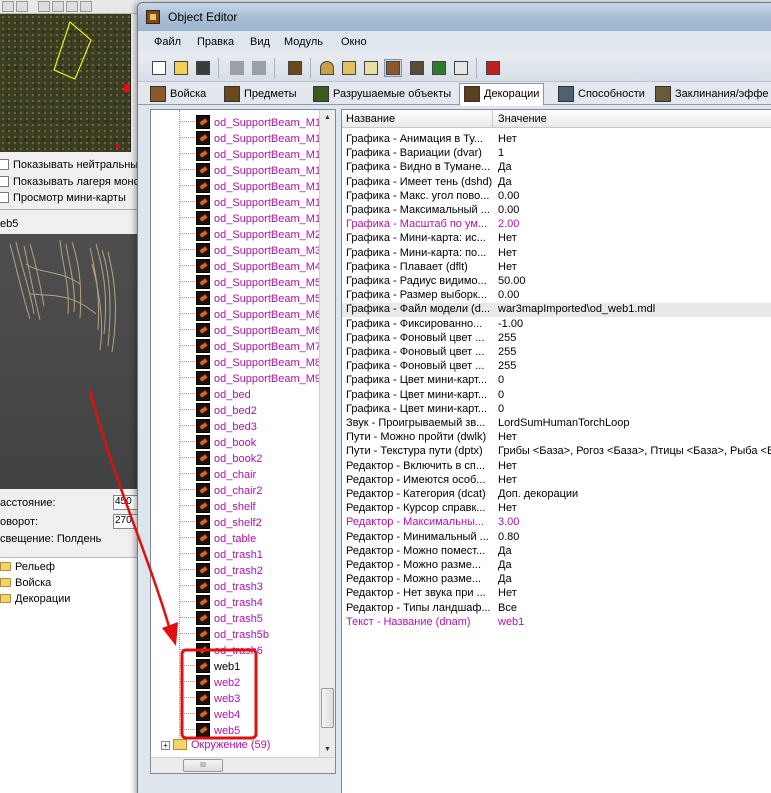  I want to click on tree-item: od_chair, so click(218, 475).